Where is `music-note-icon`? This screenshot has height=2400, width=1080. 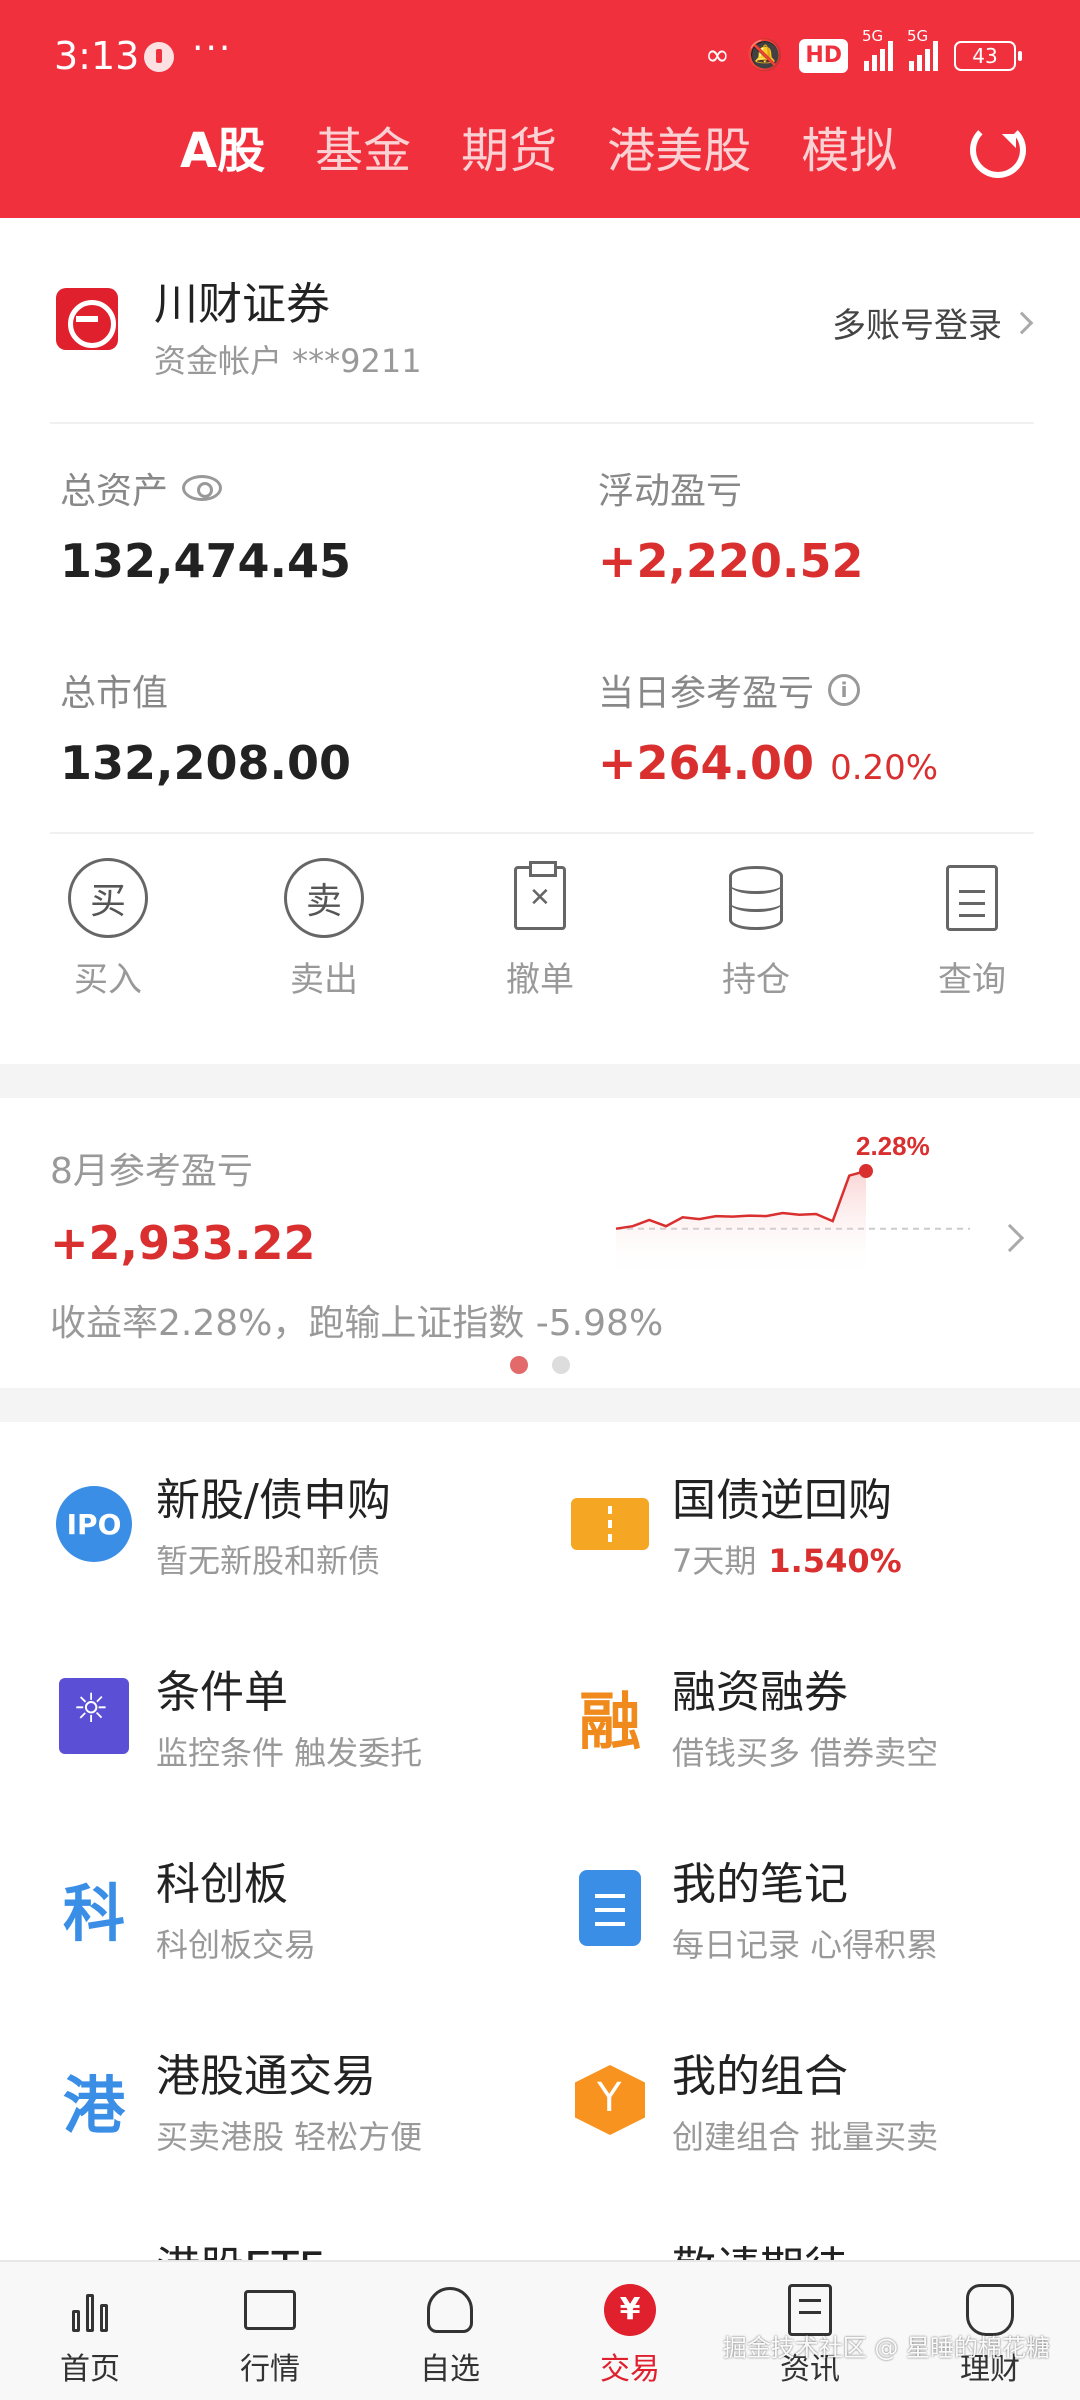 music-note-icon is located at coordinates (159, 57).